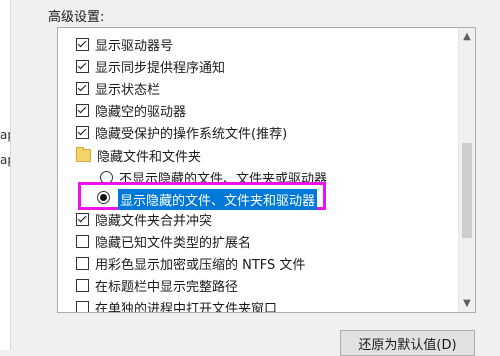  What do you see at coordinates (261, 219) in the screenshot?
I see `option-hide-folder-merge-conflicts: 隐藏文件夹合并冲突` at bounding box center [261, 219].